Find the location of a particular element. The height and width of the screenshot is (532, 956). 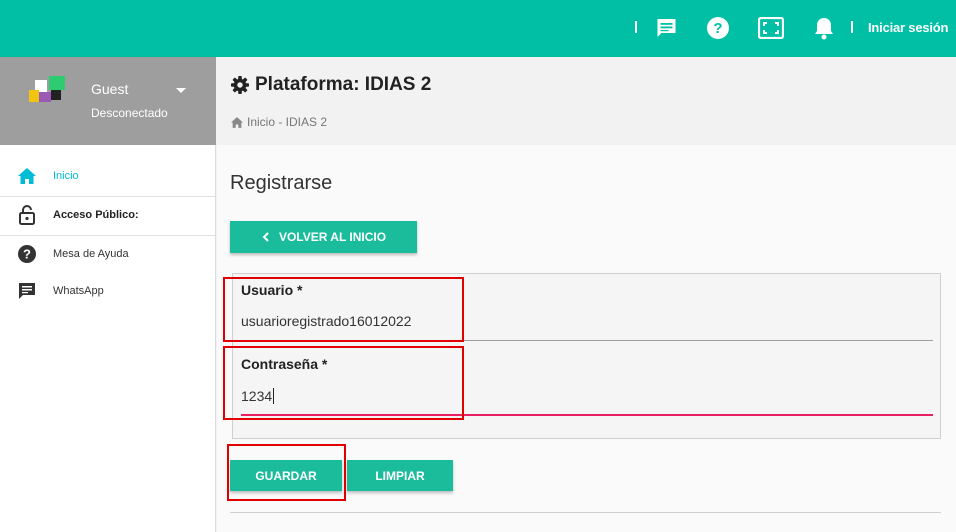

sidebar-item-mesa-de-ayuda: ? Mesa de Ayuda is located at coordinates (108, 254).